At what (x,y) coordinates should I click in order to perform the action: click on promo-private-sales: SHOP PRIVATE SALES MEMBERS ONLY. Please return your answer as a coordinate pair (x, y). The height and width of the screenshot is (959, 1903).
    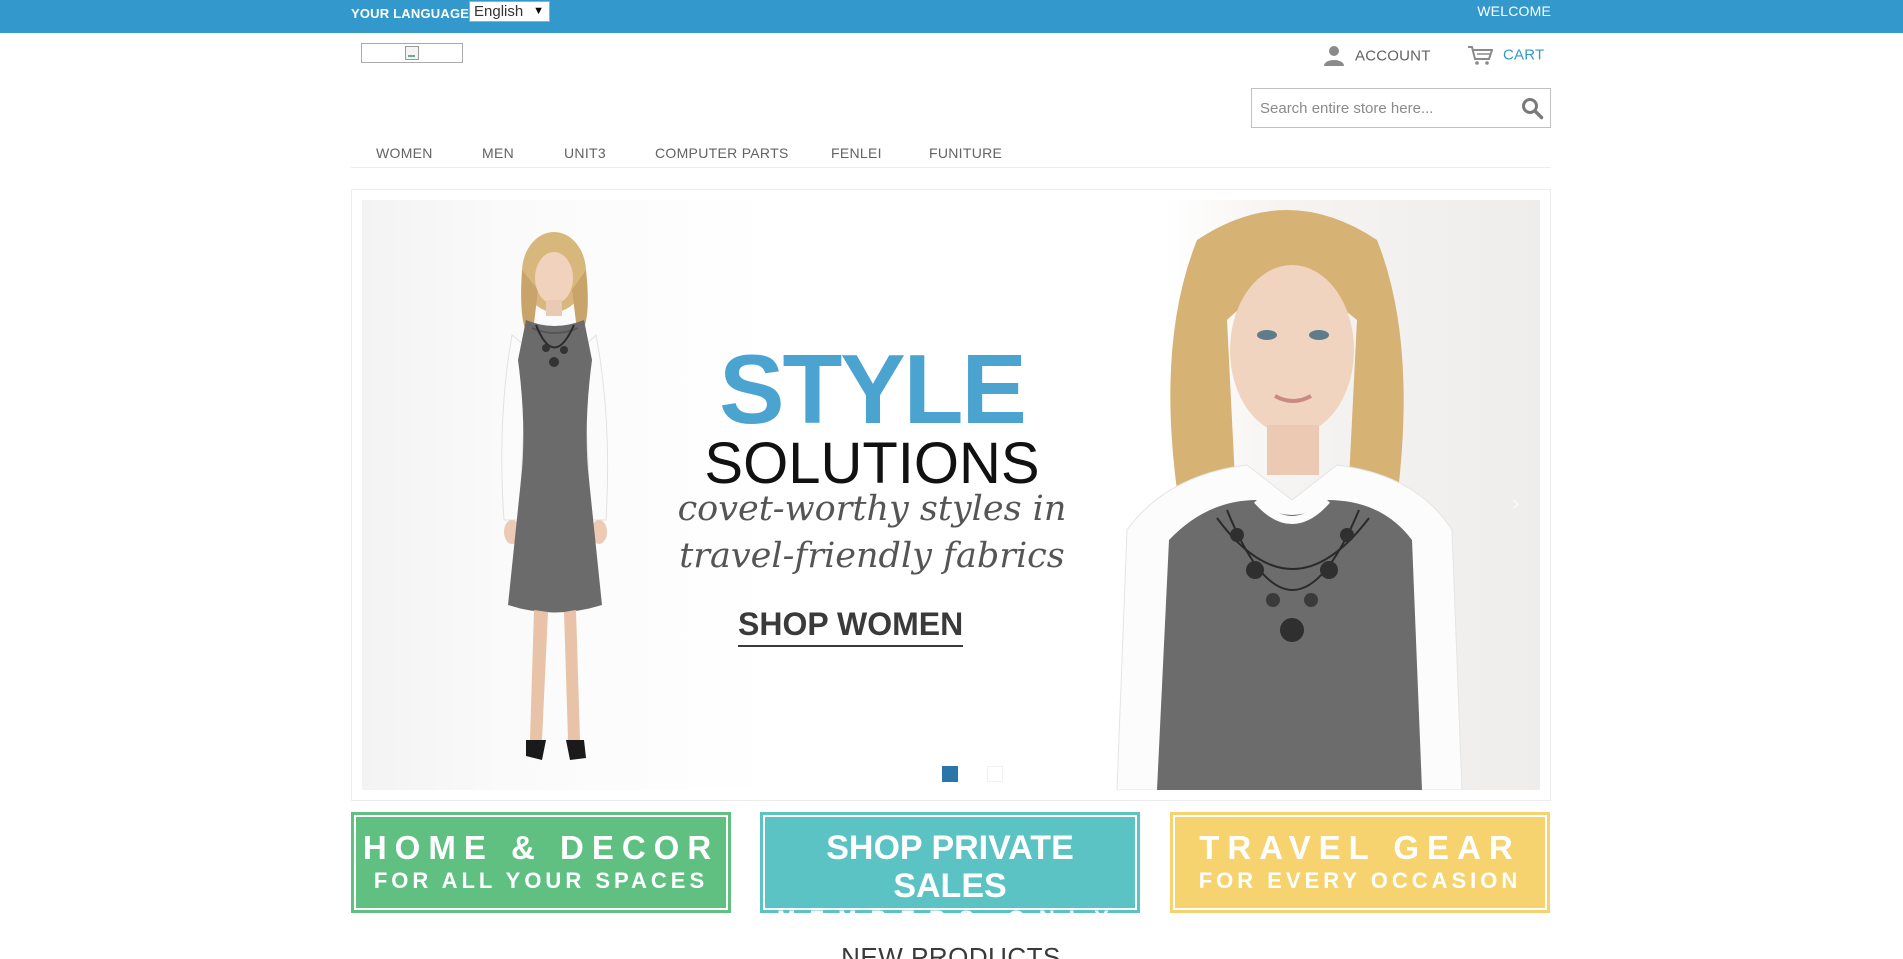
    Looking at the image, I should click on (950, 871).